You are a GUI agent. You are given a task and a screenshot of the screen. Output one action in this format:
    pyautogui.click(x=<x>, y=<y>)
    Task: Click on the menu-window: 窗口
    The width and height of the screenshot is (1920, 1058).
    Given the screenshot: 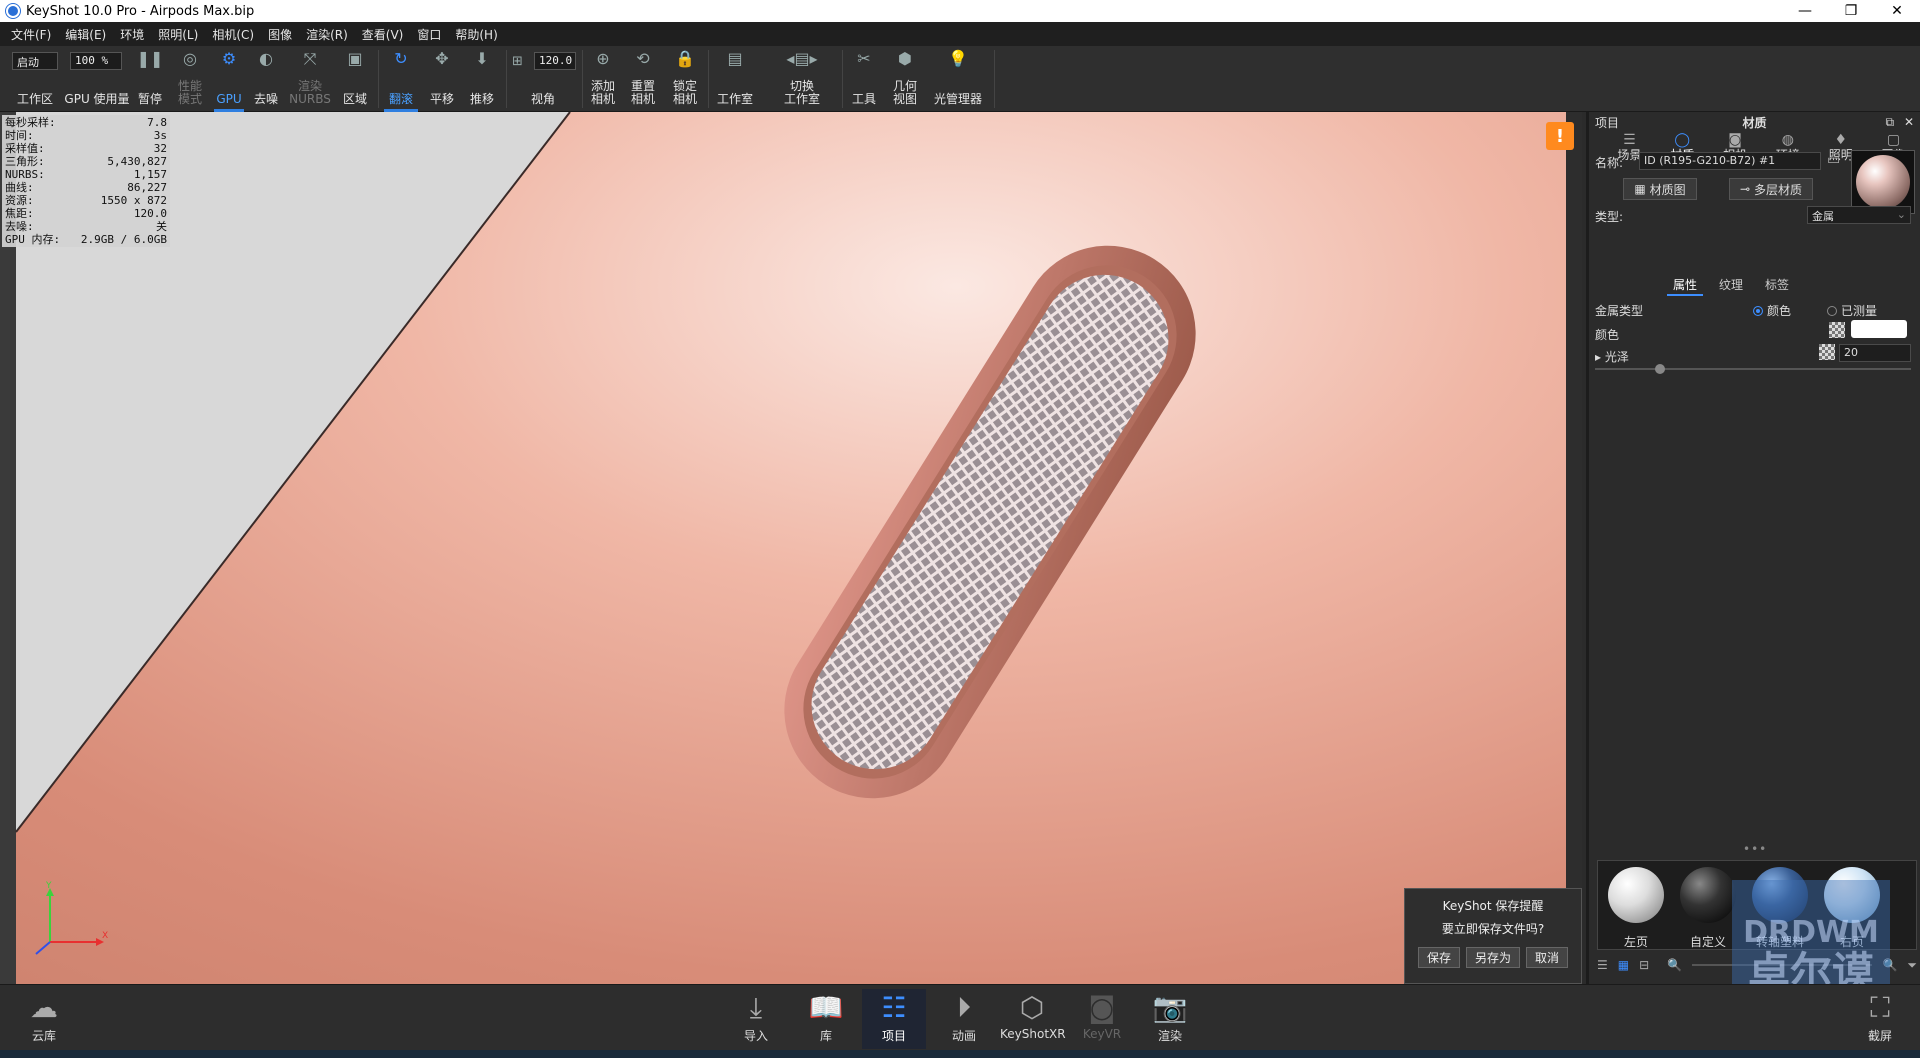 What is the action you would take?
    pyautogui.click(x=429, y=34)
    